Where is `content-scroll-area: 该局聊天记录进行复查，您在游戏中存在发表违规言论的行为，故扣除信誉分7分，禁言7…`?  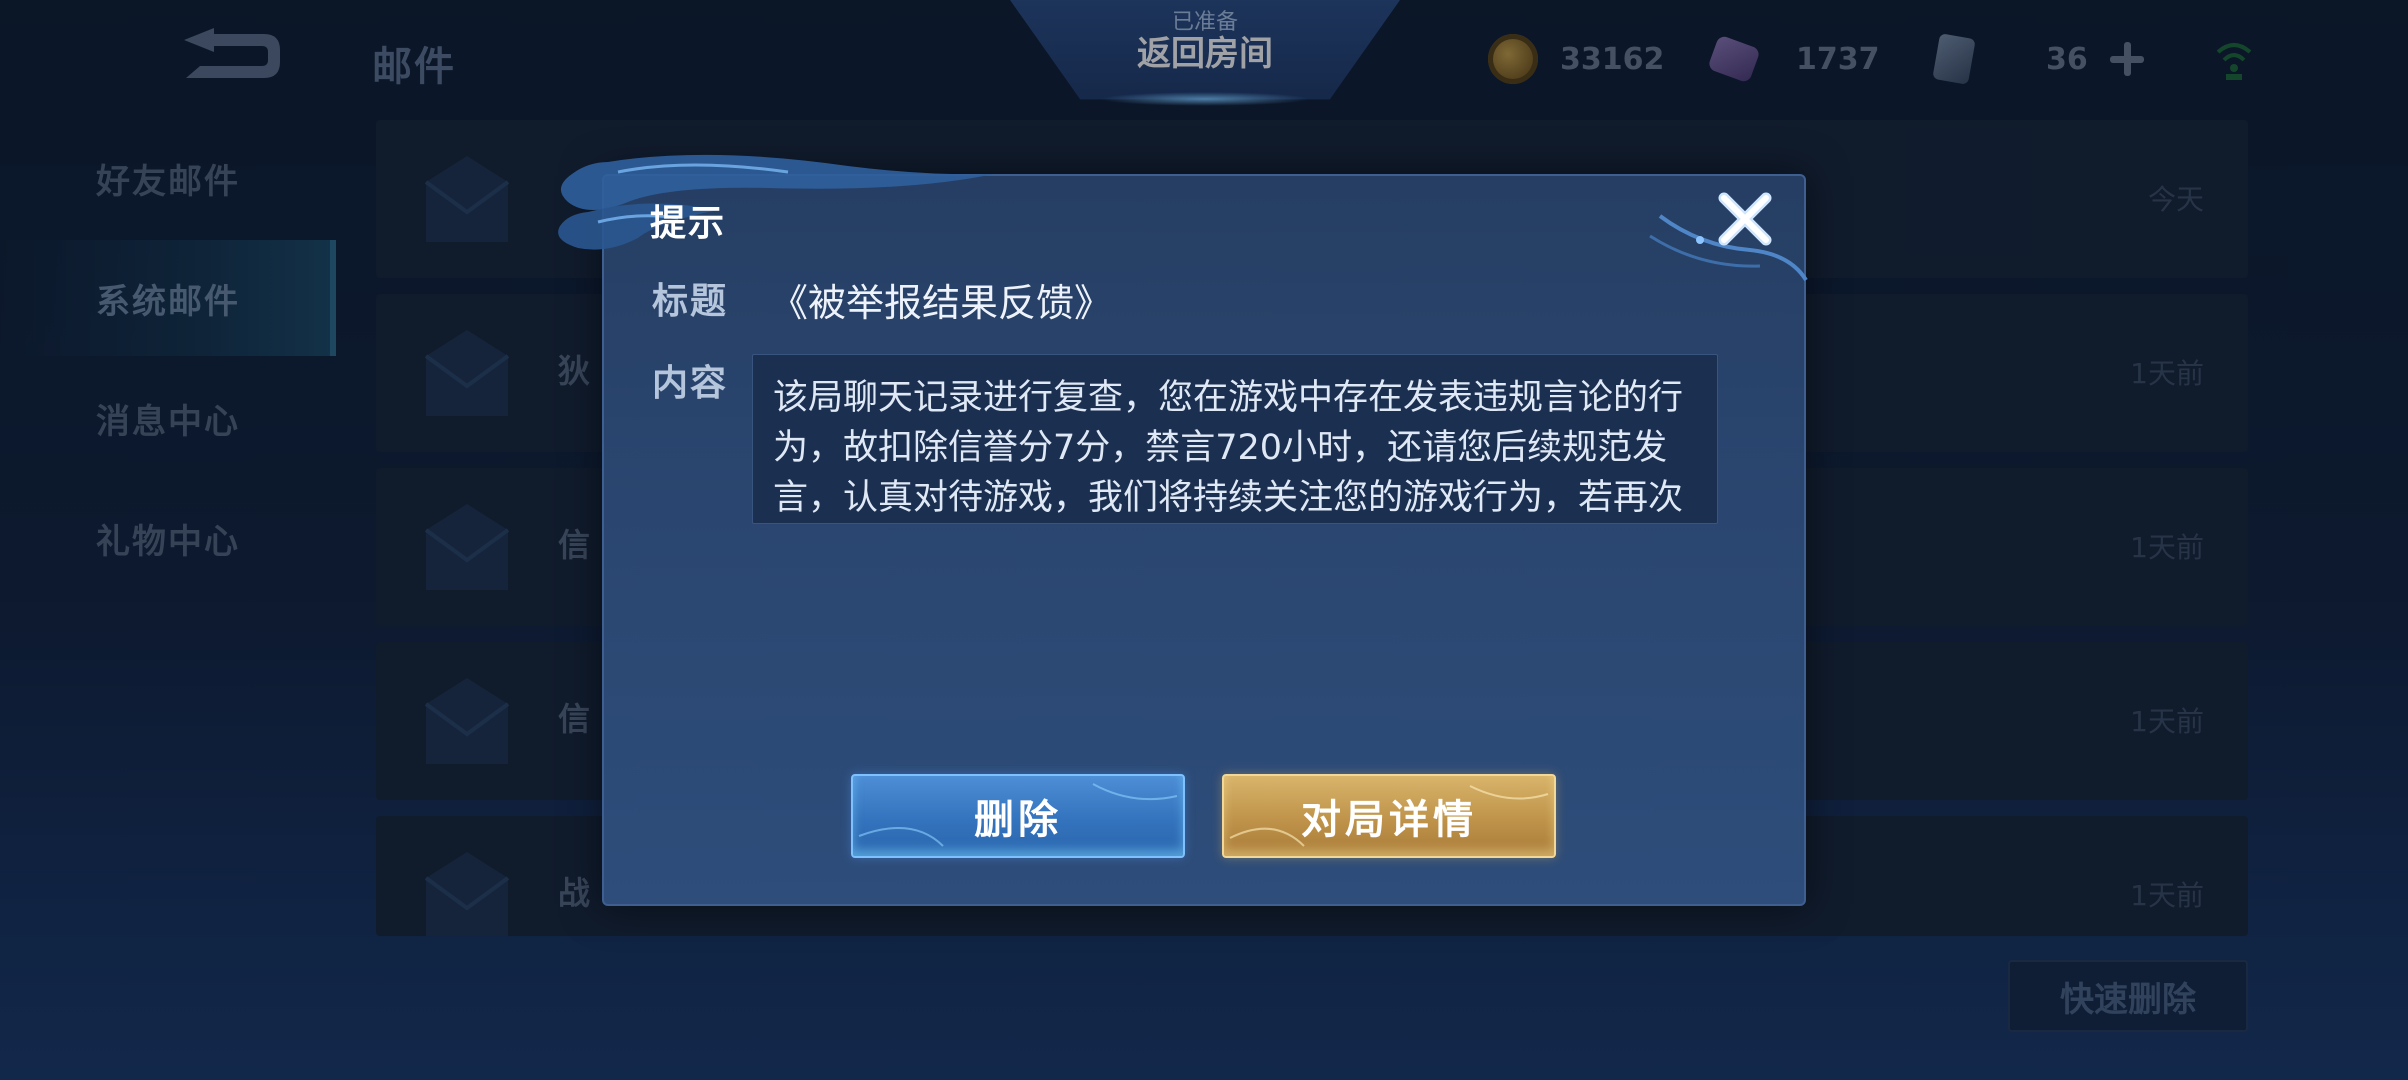 content-scroll-area: 该局聊天记录进行复查，您在游戏中存在发表违规言论的行为，故扣除信誉分7分，禁言7… is located at coordinates (1235, 439).